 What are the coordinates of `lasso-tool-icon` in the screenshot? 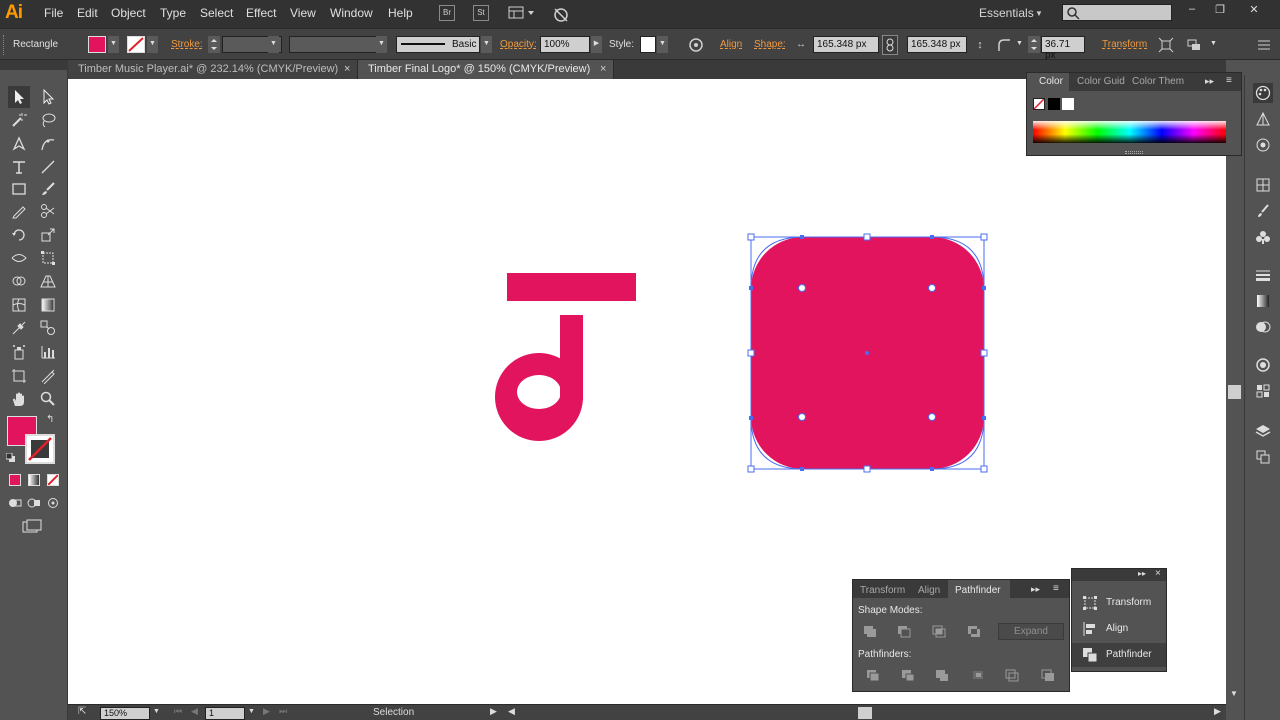 It's located at (48, 120).